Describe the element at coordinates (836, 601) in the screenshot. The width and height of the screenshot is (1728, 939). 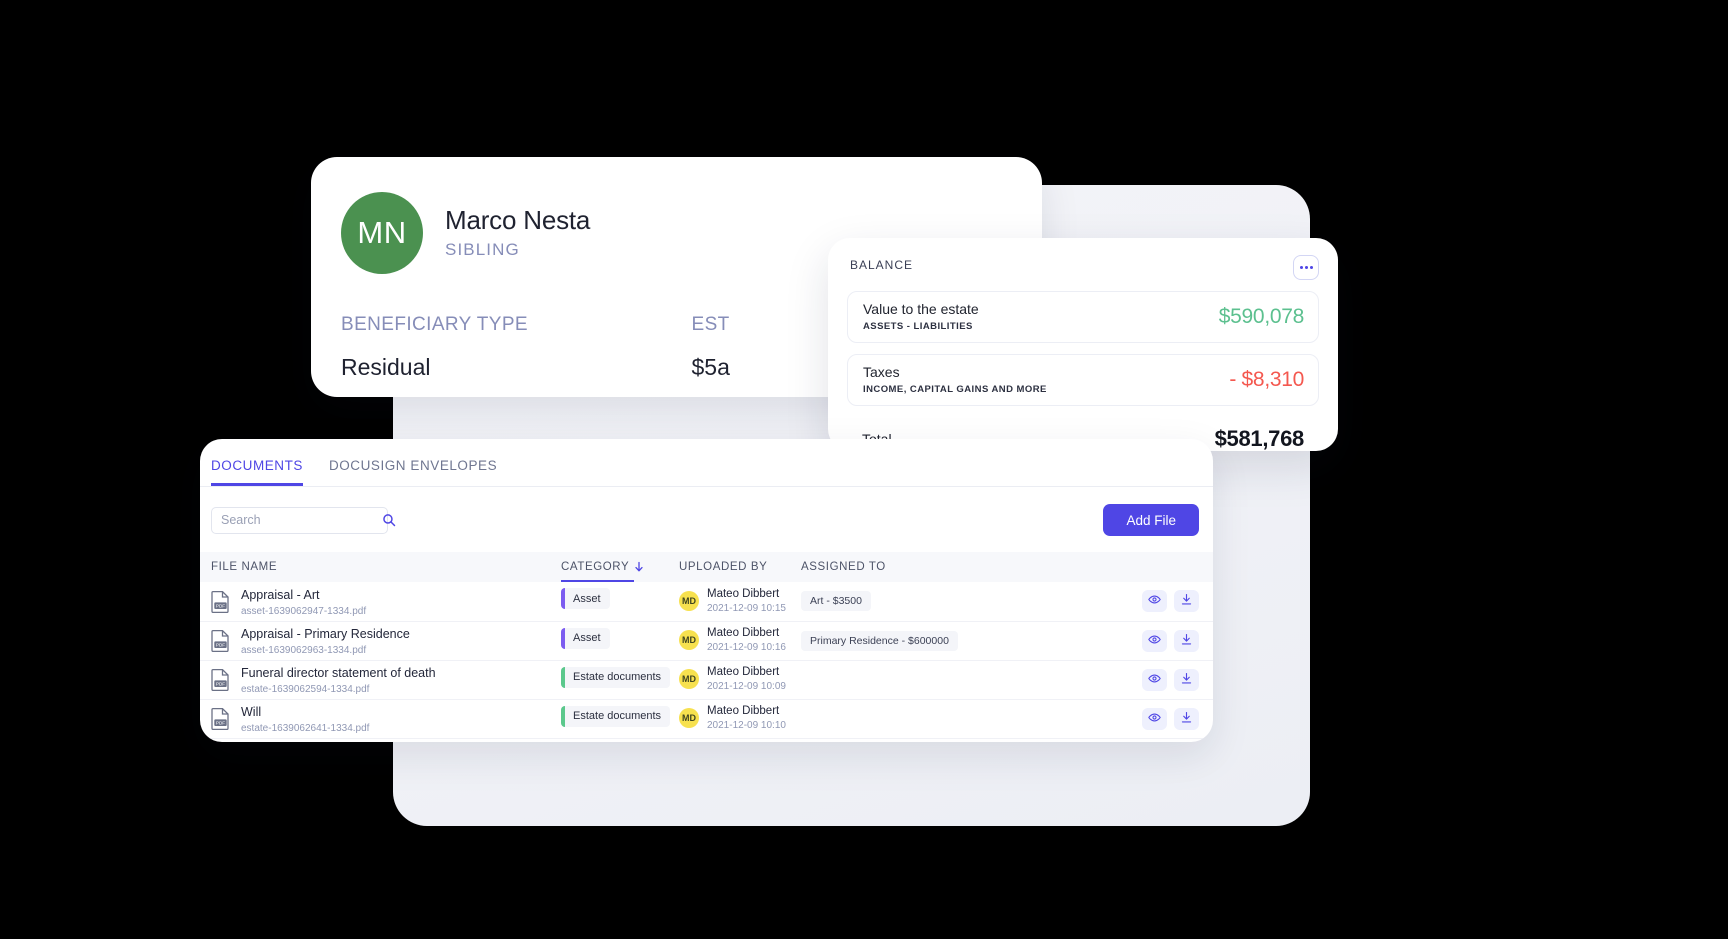
I see `assigned-to-pill: Art - $3500` at that location.